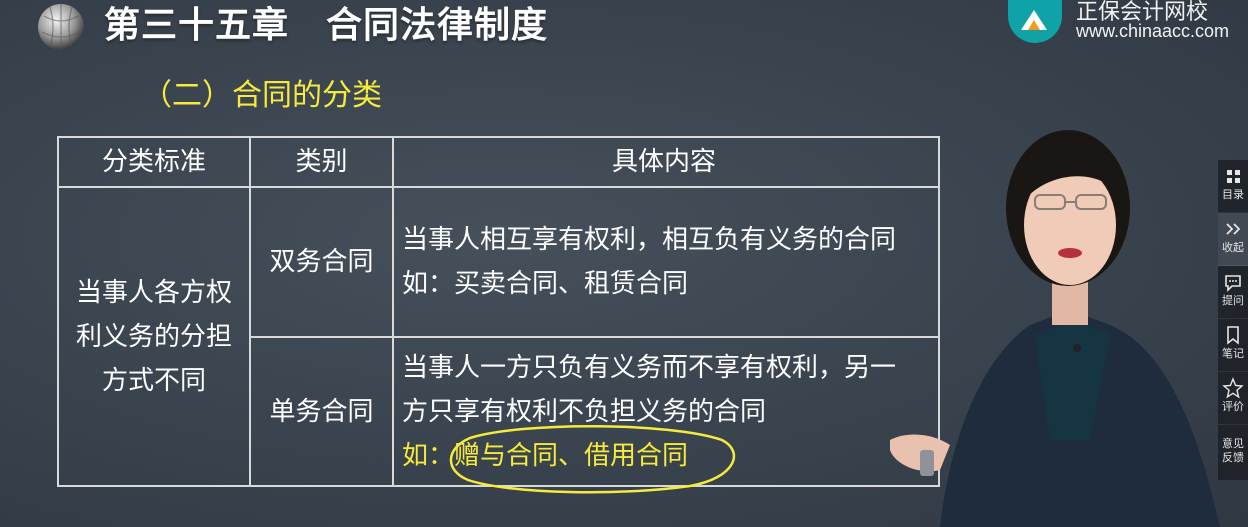 This screenshot has width=1248, height=527. Describe the element at coordinates (1233, 247) in the screenshot. I see `toolbar-label: 收起` at that location.